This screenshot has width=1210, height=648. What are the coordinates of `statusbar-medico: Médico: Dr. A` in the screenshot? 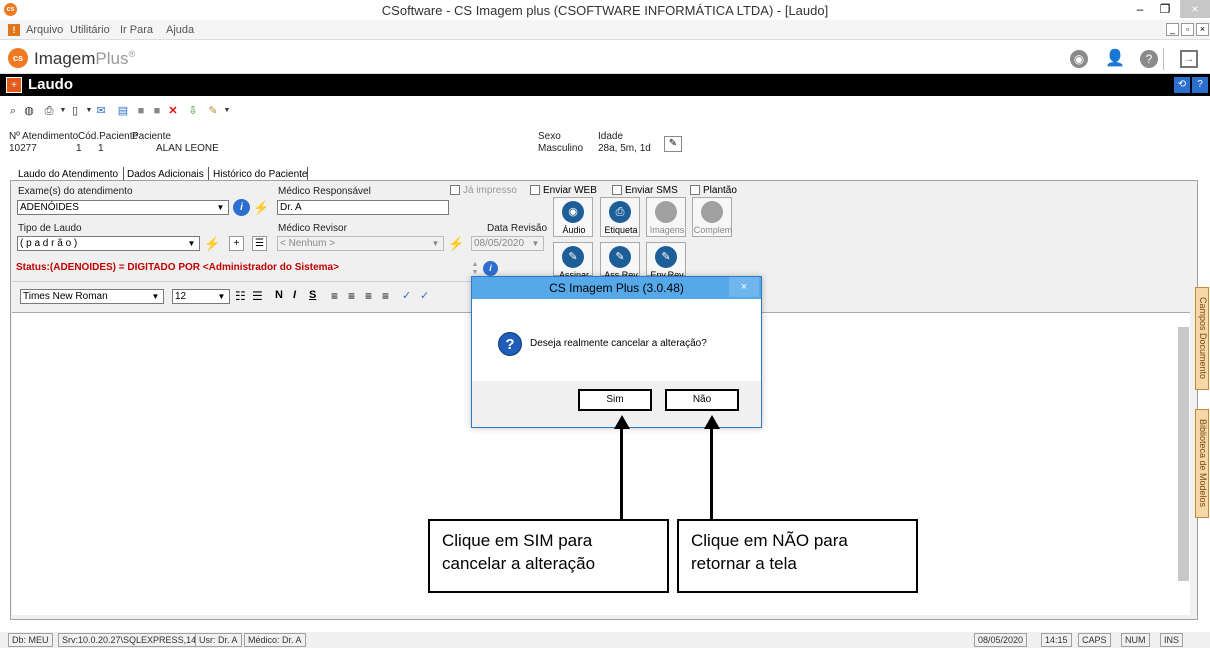 It's located at (275, 640).